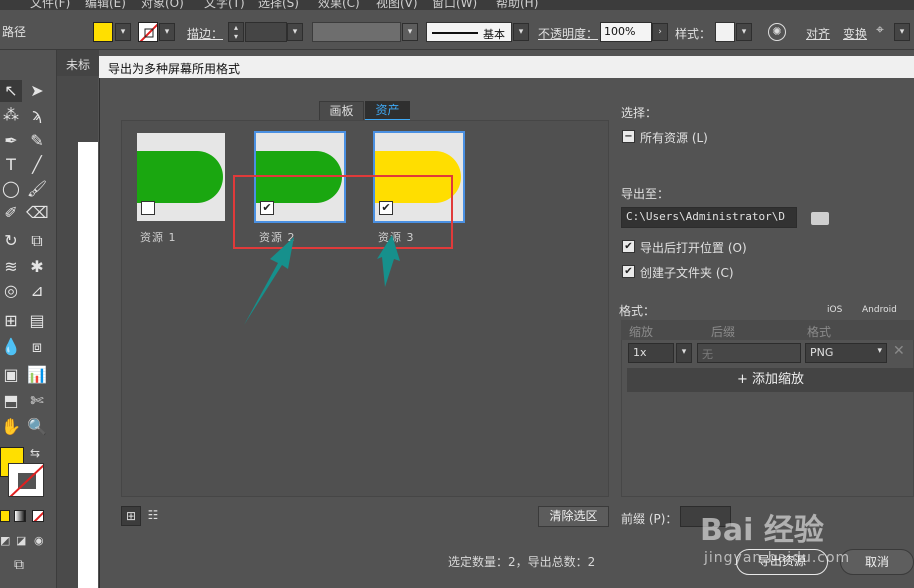  What do you see at coordinates (11, 375) in the screenshot?
I see `symbol-sprayer-tool-icon: ▣` at bounding box center [11, 375].